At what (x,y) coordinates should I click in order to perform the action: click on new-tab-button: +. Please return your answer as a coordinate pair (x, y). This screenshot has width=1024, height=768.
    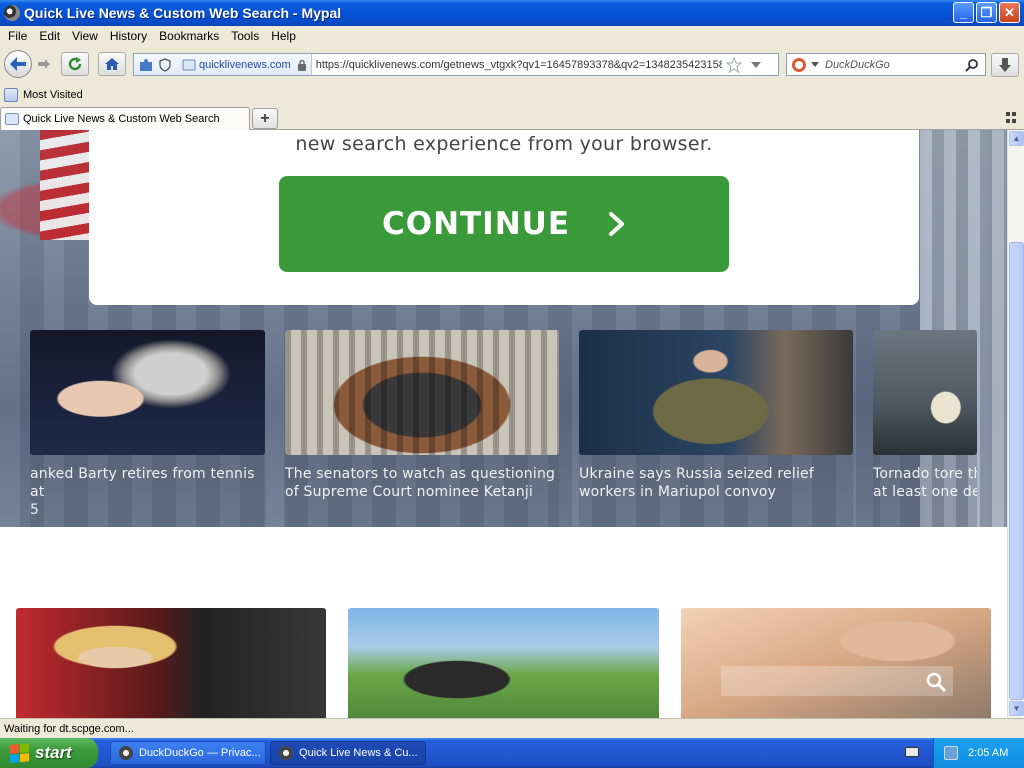
    Looking at the image, I should click on (265, 118).